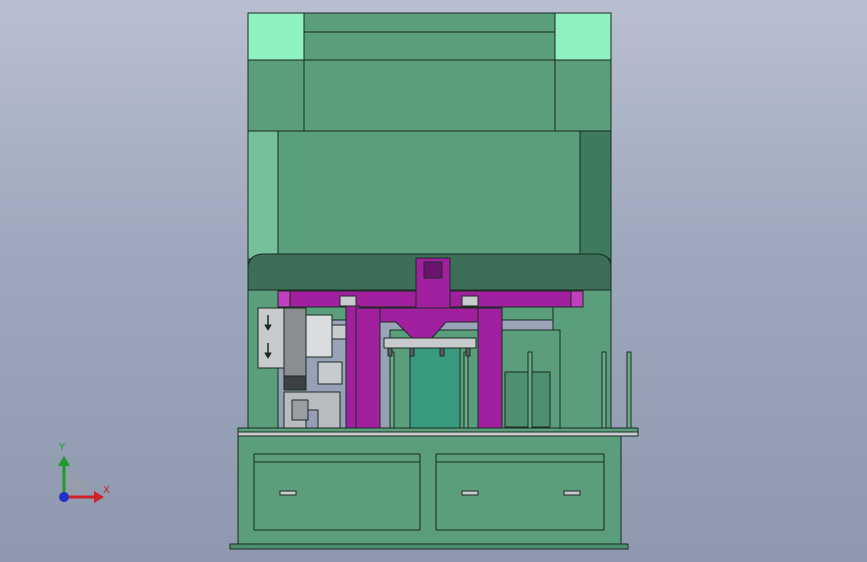  What do you see at coordinates (276, 36) in the screenshot?
I see `frame-corner-block-left` at bounding box center [276, 36].